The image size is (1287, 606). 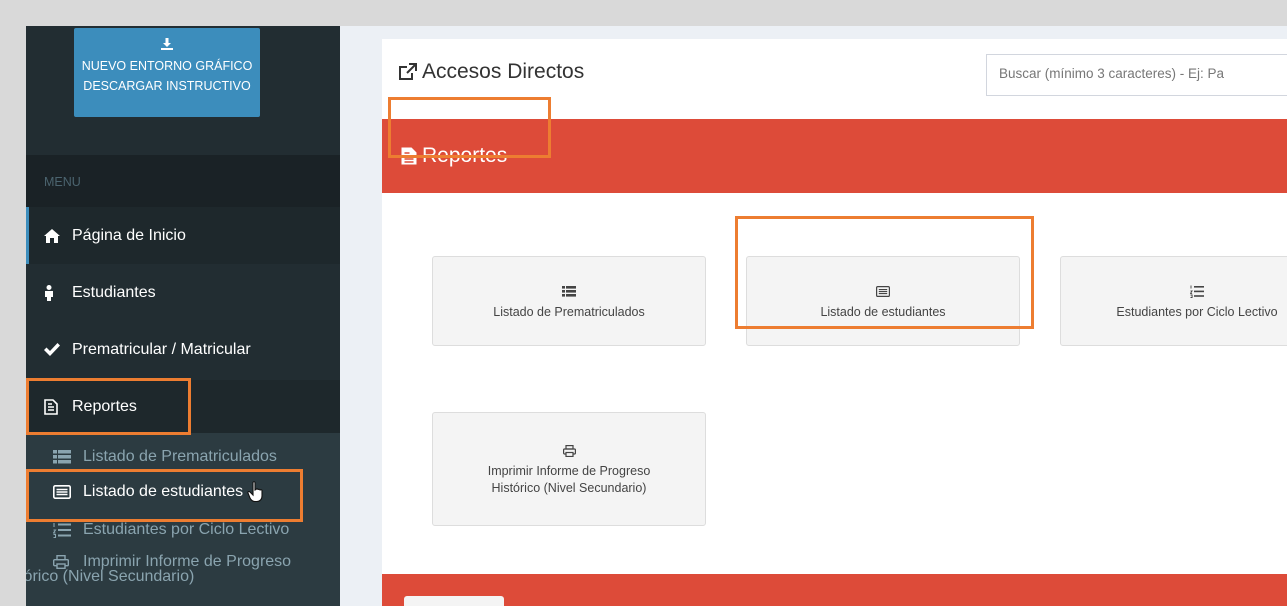 I want to click on tile-listado-prematriculados: Listado de Prematriculados, so click(x=569, y=301).